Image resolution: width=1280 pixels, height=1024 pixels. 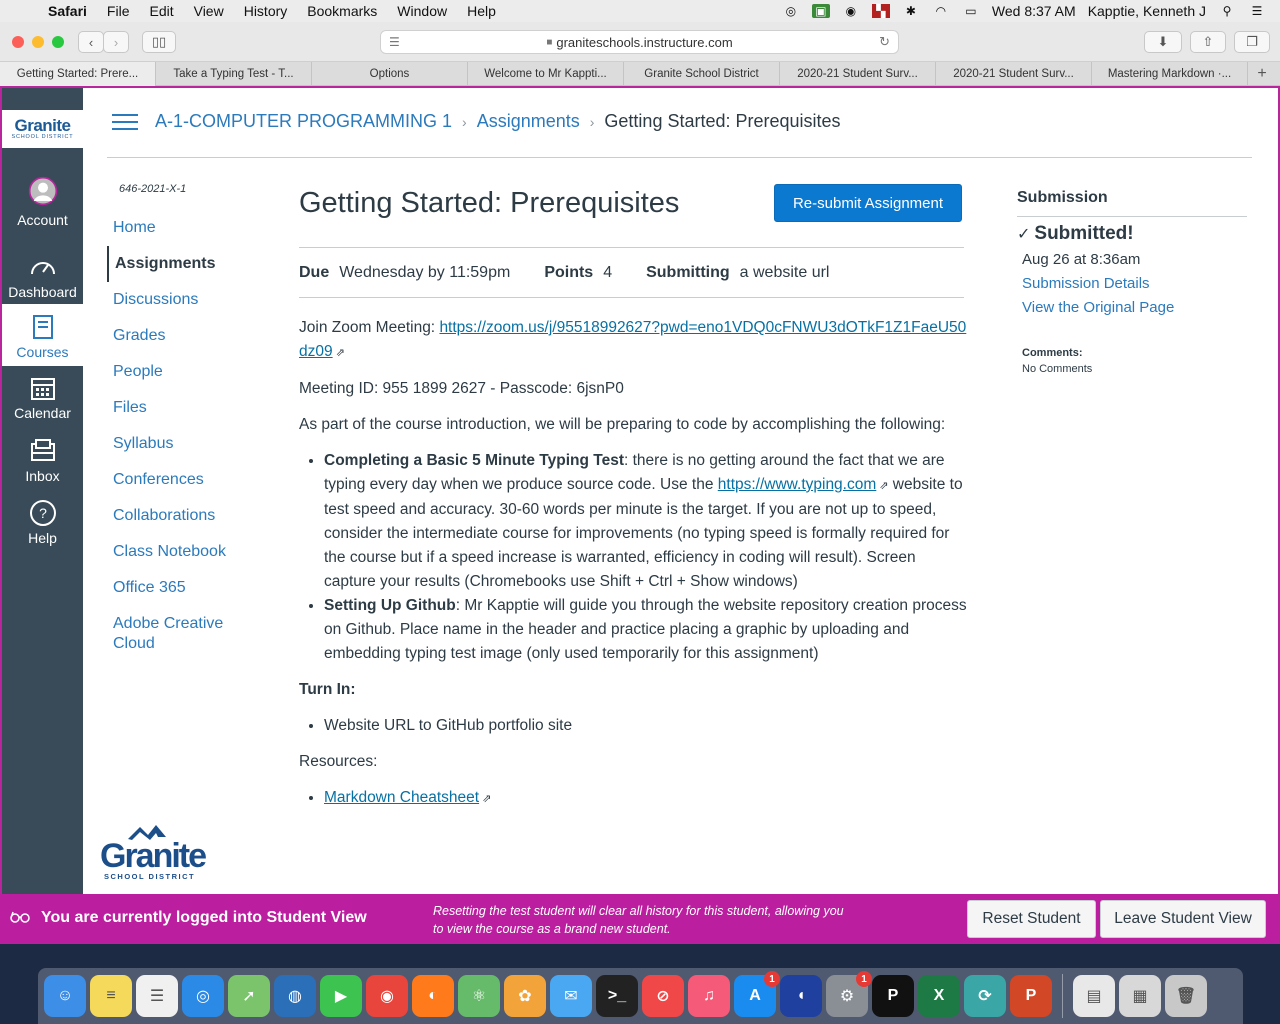 What do you see at coordinates (1252, 42) in the screenshot?
I see `show-tabs-button: ❐` at bounding box center [1252, 42].